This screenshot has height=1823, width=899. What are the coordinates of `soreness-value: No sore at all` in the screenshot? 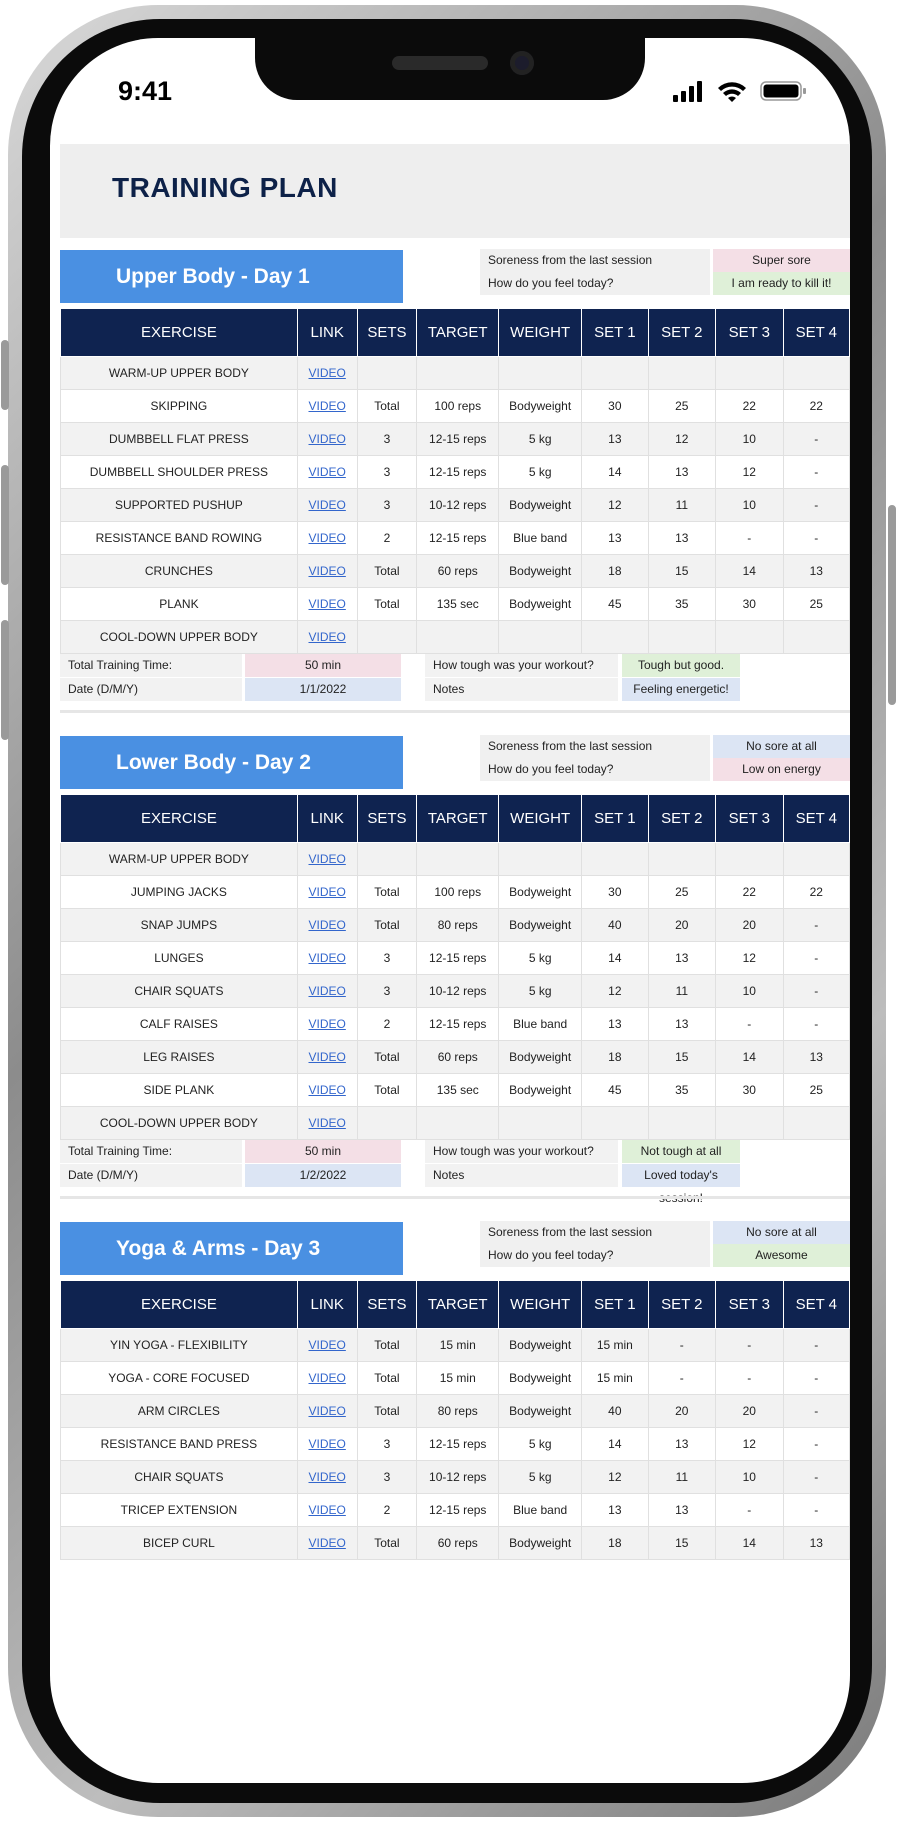 It's located at (781, 746).